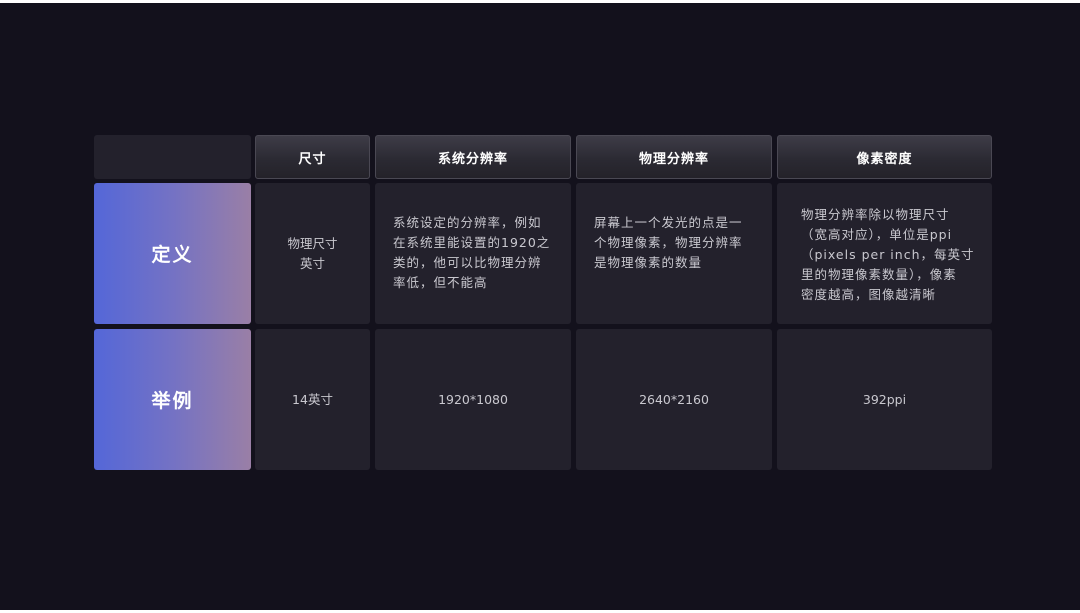 The image size is (1080, 613). What do you see at coordinates (884, 157) in the screenshot?
I see `column-header-pixel-density: 像素密度` at bounding box center [884, 157].